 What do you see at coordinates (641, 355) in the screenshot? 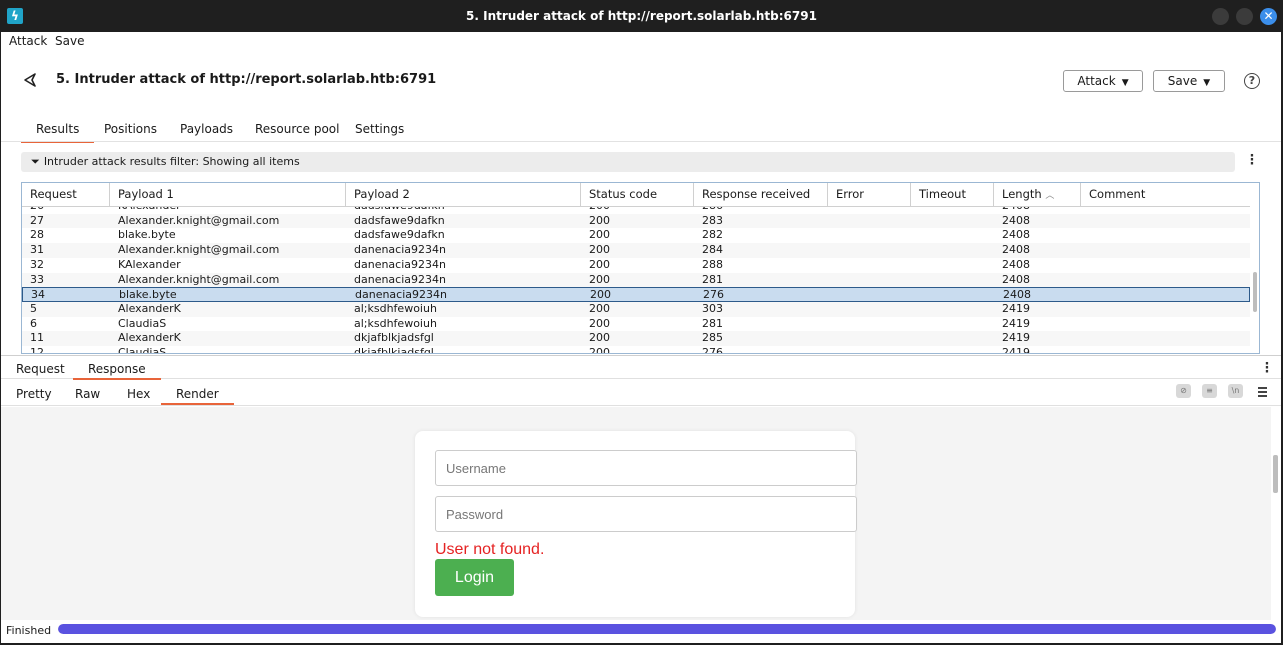
I see `pane-divider` at bounding box center [641, 355].